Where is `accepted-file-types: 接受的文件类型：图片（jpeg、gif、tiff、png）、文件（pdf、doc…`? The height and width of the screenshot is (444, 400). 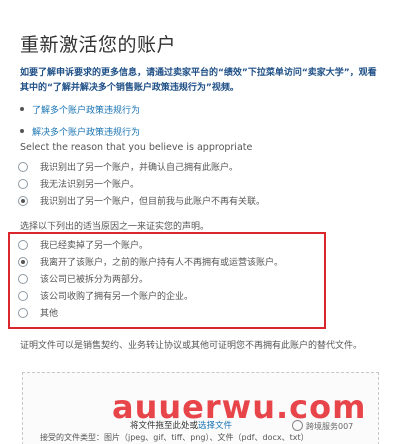 accepted-file-types: 接受的文件类型：图片（jpeg、gif、tiff、png）、文件（pdf、doc… is located at coordinates (174, 437).